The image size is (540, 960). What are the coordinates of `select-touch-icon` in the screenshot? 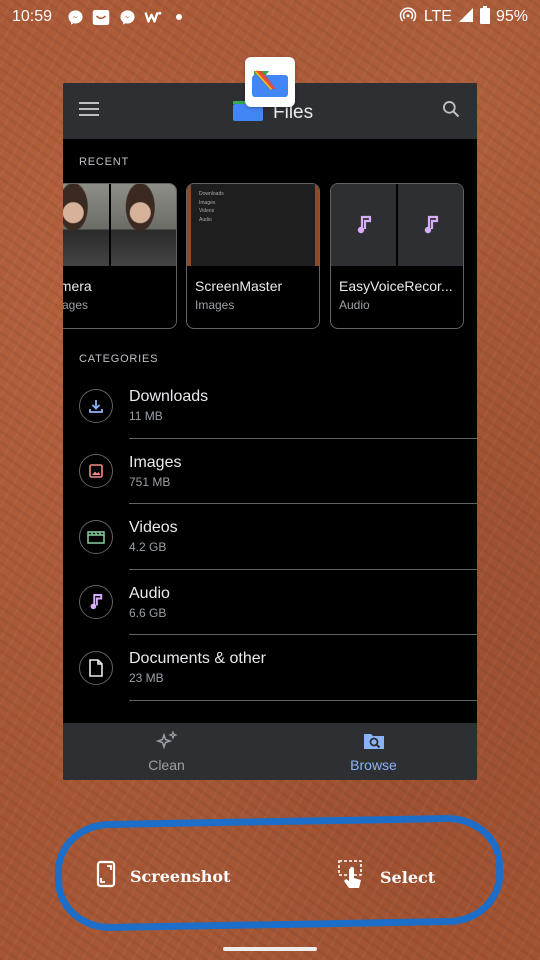 It's located at (352, 877).